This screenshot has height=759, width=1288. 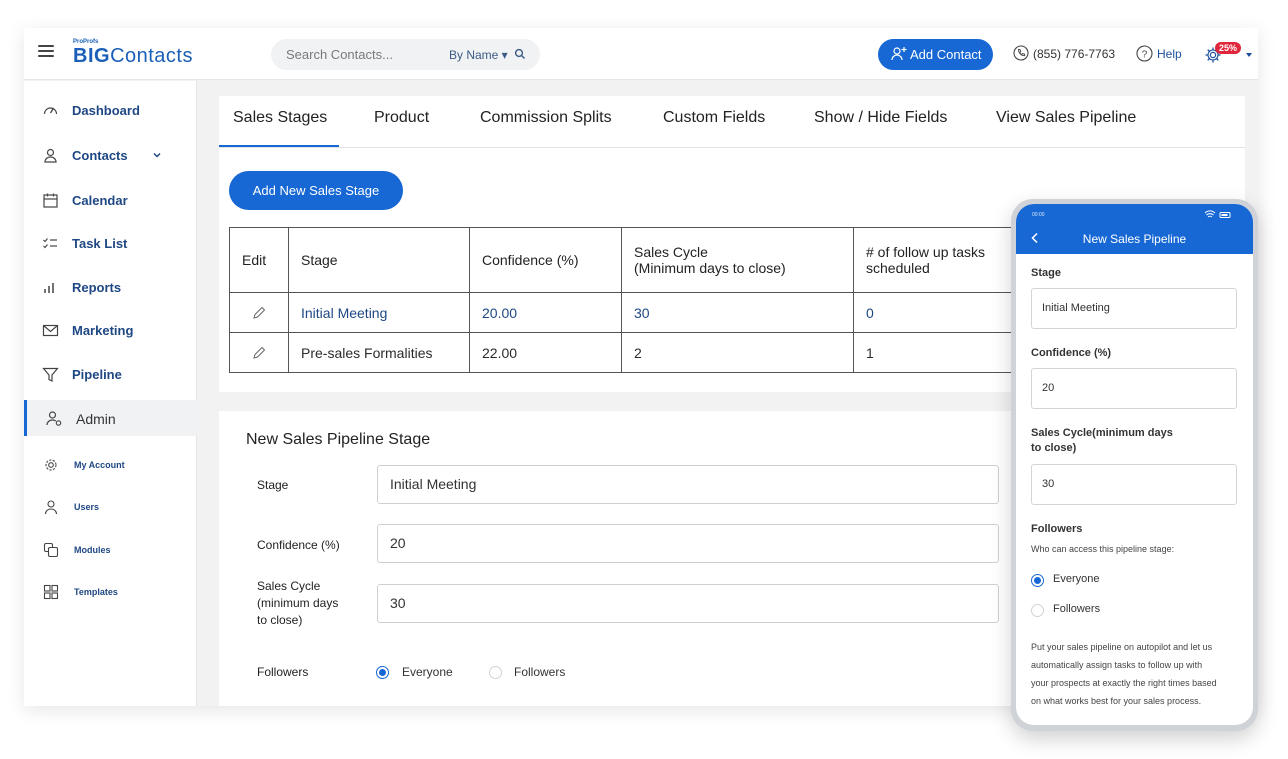 I want to click on add-user-icon, so click(x=899, y=54).